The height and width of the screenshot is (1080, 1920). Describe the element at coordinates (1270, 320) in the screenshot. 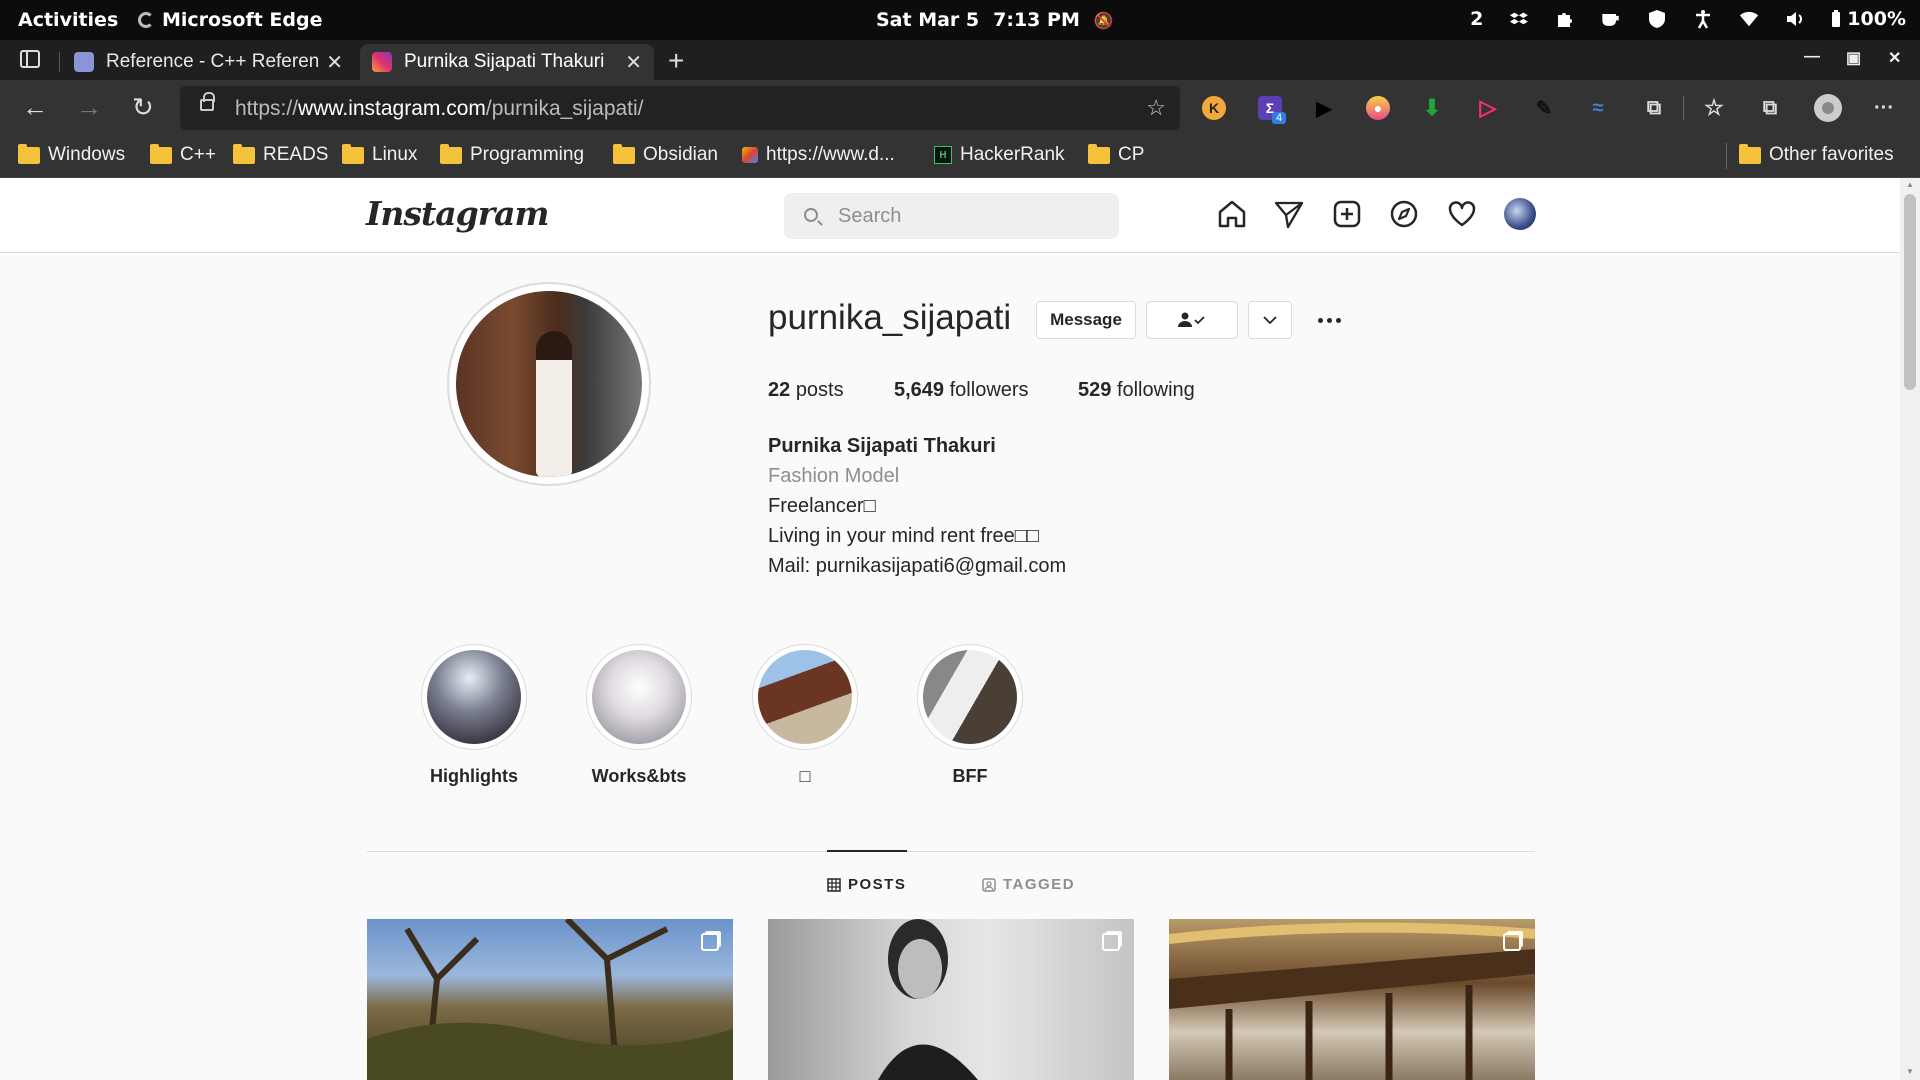

I see `suggestions-dropdown-button` at that location.